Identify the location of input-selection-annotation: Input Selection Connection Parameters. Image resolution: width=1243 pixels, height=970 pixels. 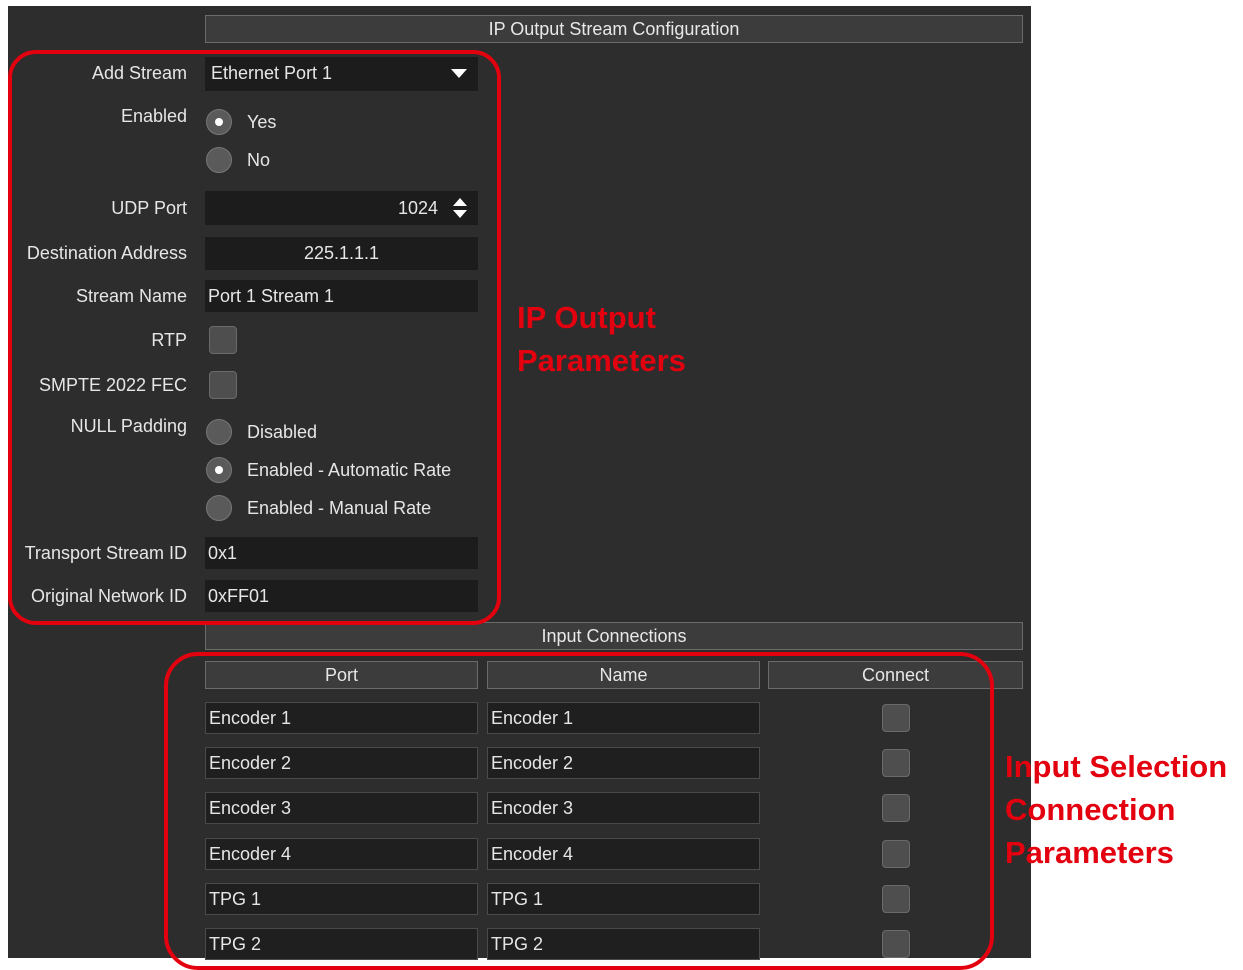
(1116, 809).